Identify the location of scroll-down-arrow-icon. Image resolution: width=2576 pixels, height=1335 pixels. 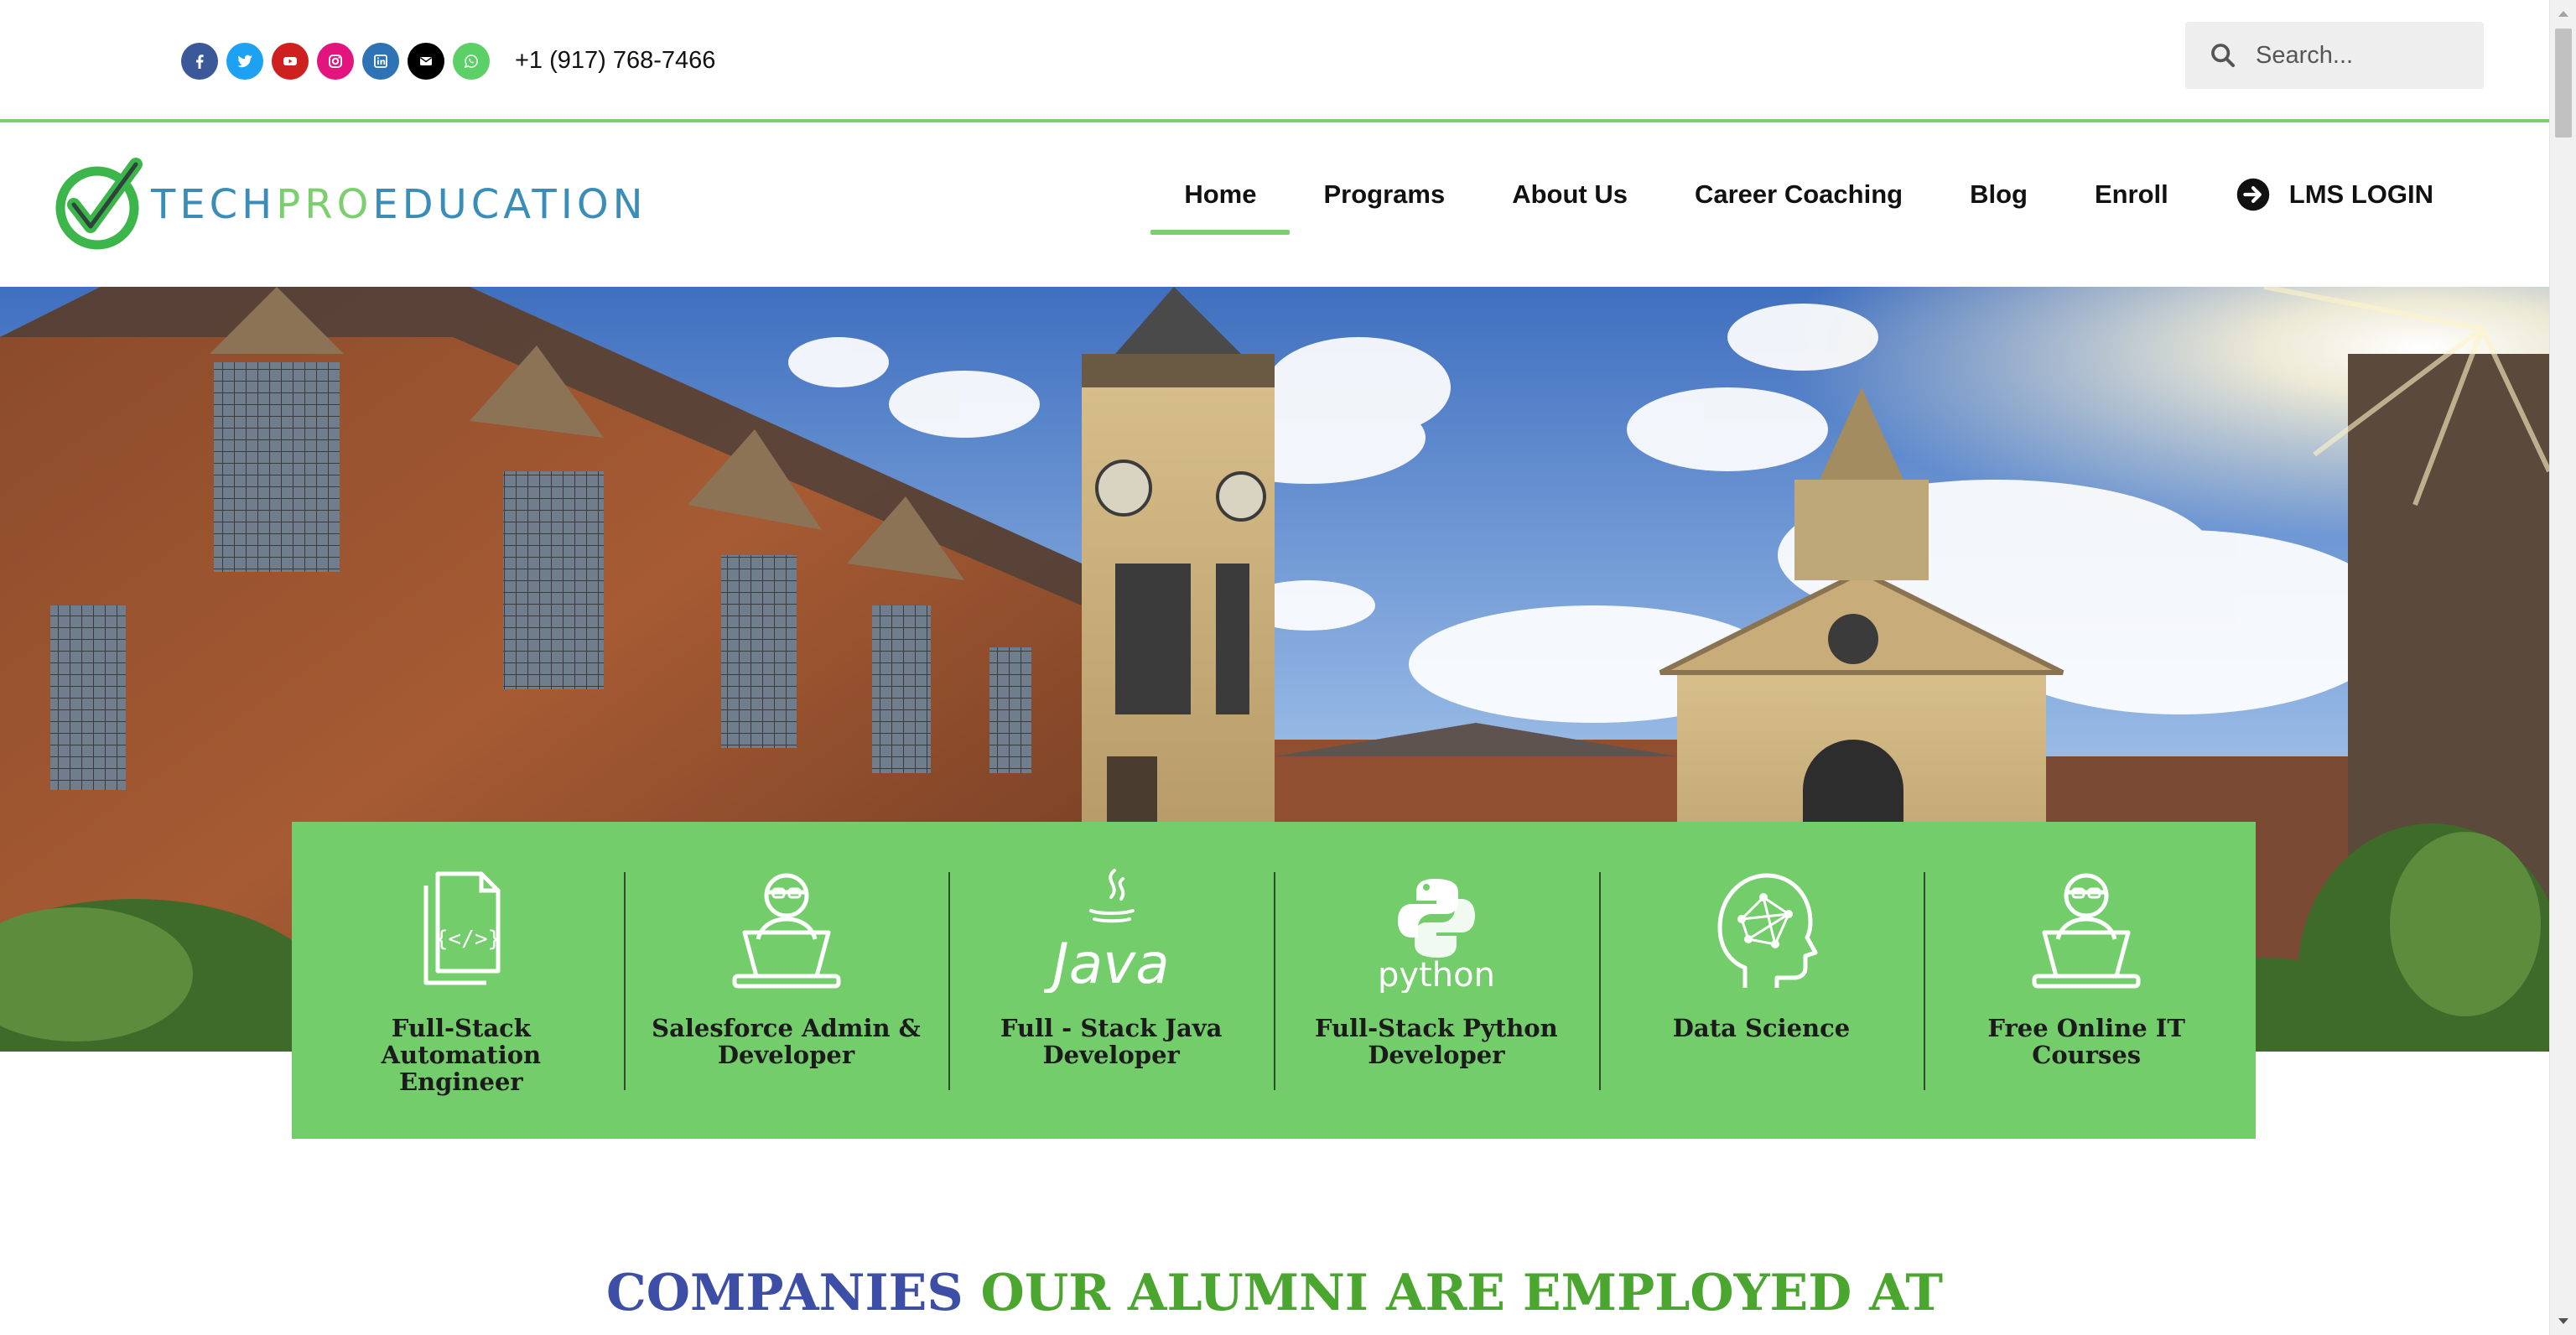
(2563, 1321).